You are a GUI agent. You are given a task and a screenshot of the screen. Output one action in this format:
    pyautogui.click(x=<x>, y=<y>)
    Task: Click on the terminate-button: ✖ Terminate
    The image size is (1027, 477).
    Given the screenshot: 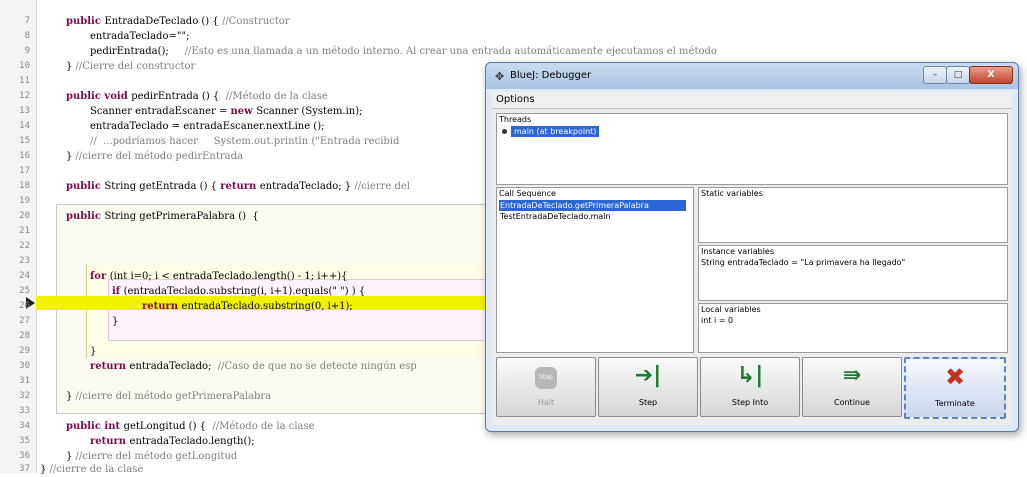 What is the action you would take?
    pyautogui.click(x=955, y=388)
    